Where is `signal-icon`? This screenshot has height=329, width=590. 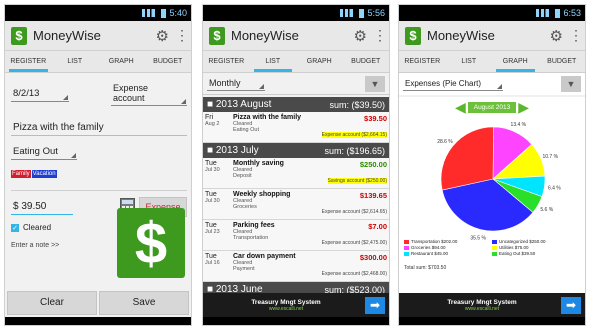 signal-icon is located at coordinates (150, 13).